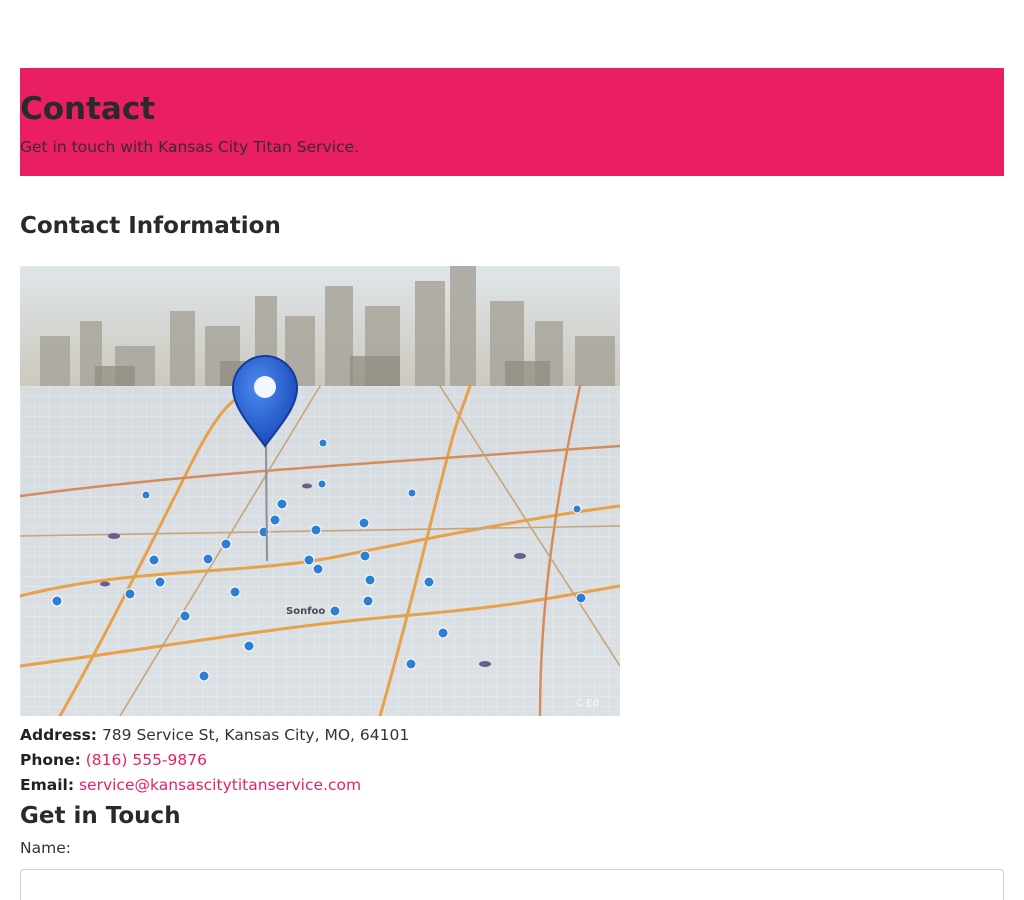 This screenshot has height=900, width=1024. Describe the element at coordinates (47, 785) in the screenshot. I see `email-label: Email:` at that location.